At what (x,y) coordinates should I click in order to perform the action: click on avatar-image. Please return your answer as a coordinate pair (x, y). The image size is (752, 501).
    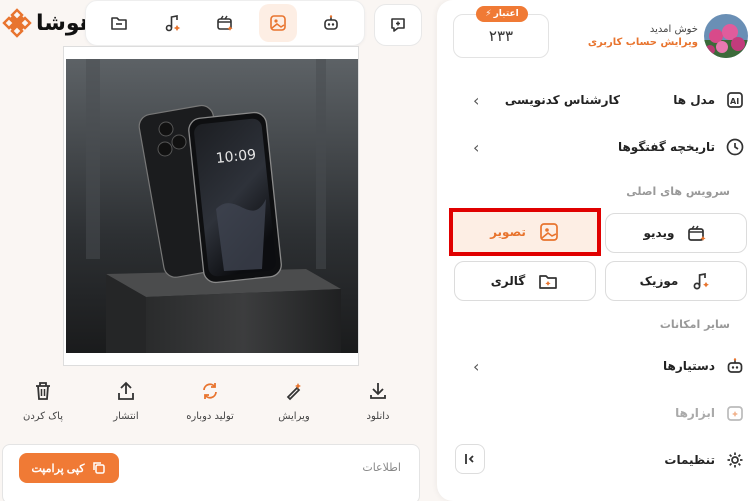
    Looking at the image, I should click on (726, 36).